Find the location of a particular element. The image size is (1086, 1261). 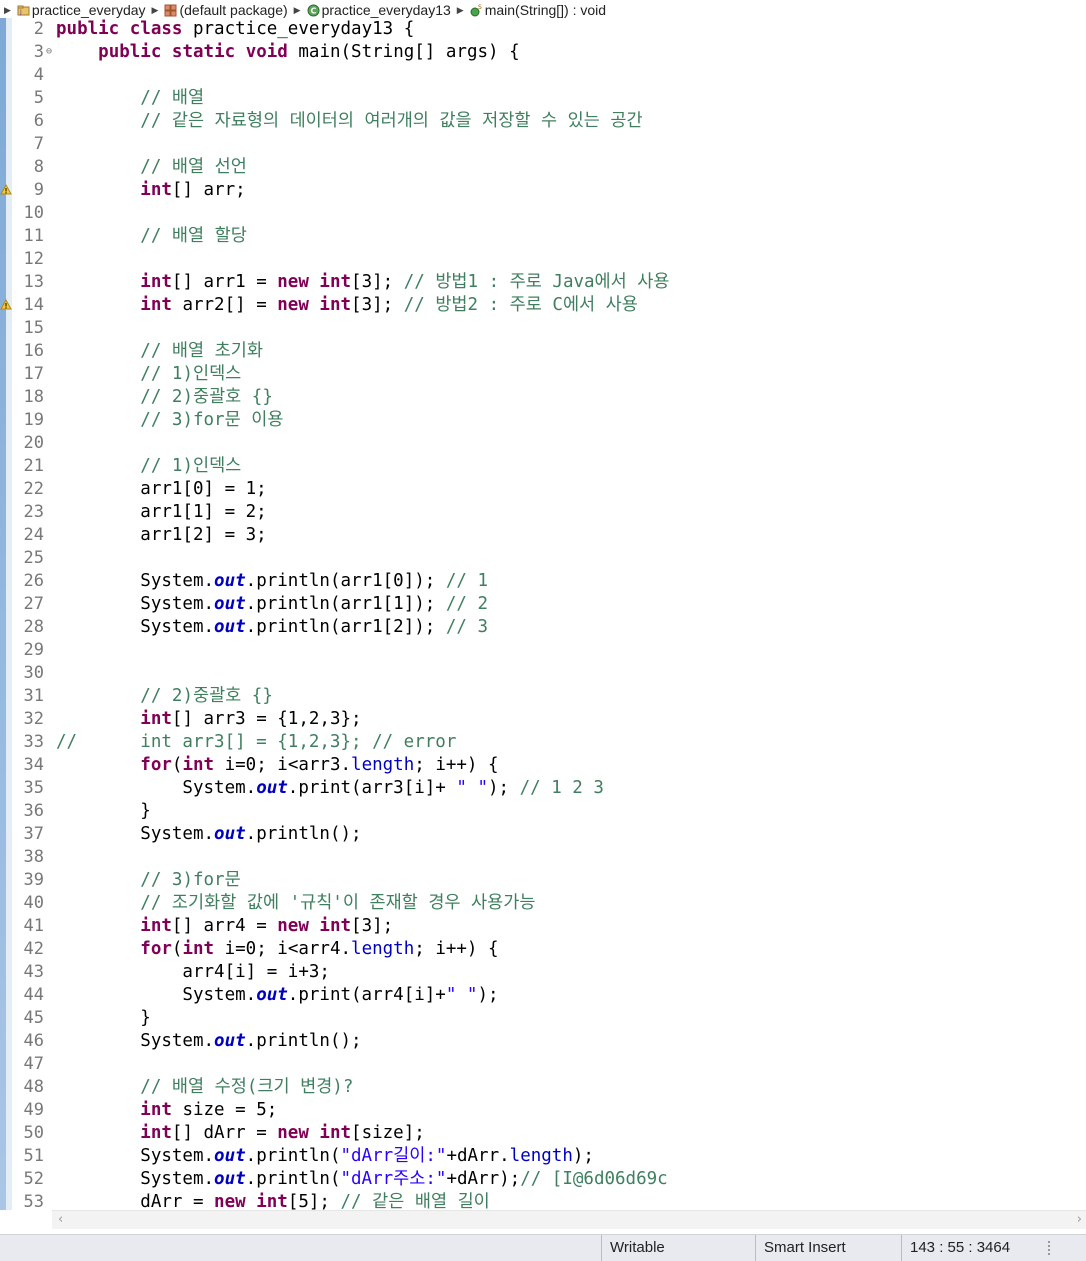

code-line: 45 } is located at coordinates (543, 1018).